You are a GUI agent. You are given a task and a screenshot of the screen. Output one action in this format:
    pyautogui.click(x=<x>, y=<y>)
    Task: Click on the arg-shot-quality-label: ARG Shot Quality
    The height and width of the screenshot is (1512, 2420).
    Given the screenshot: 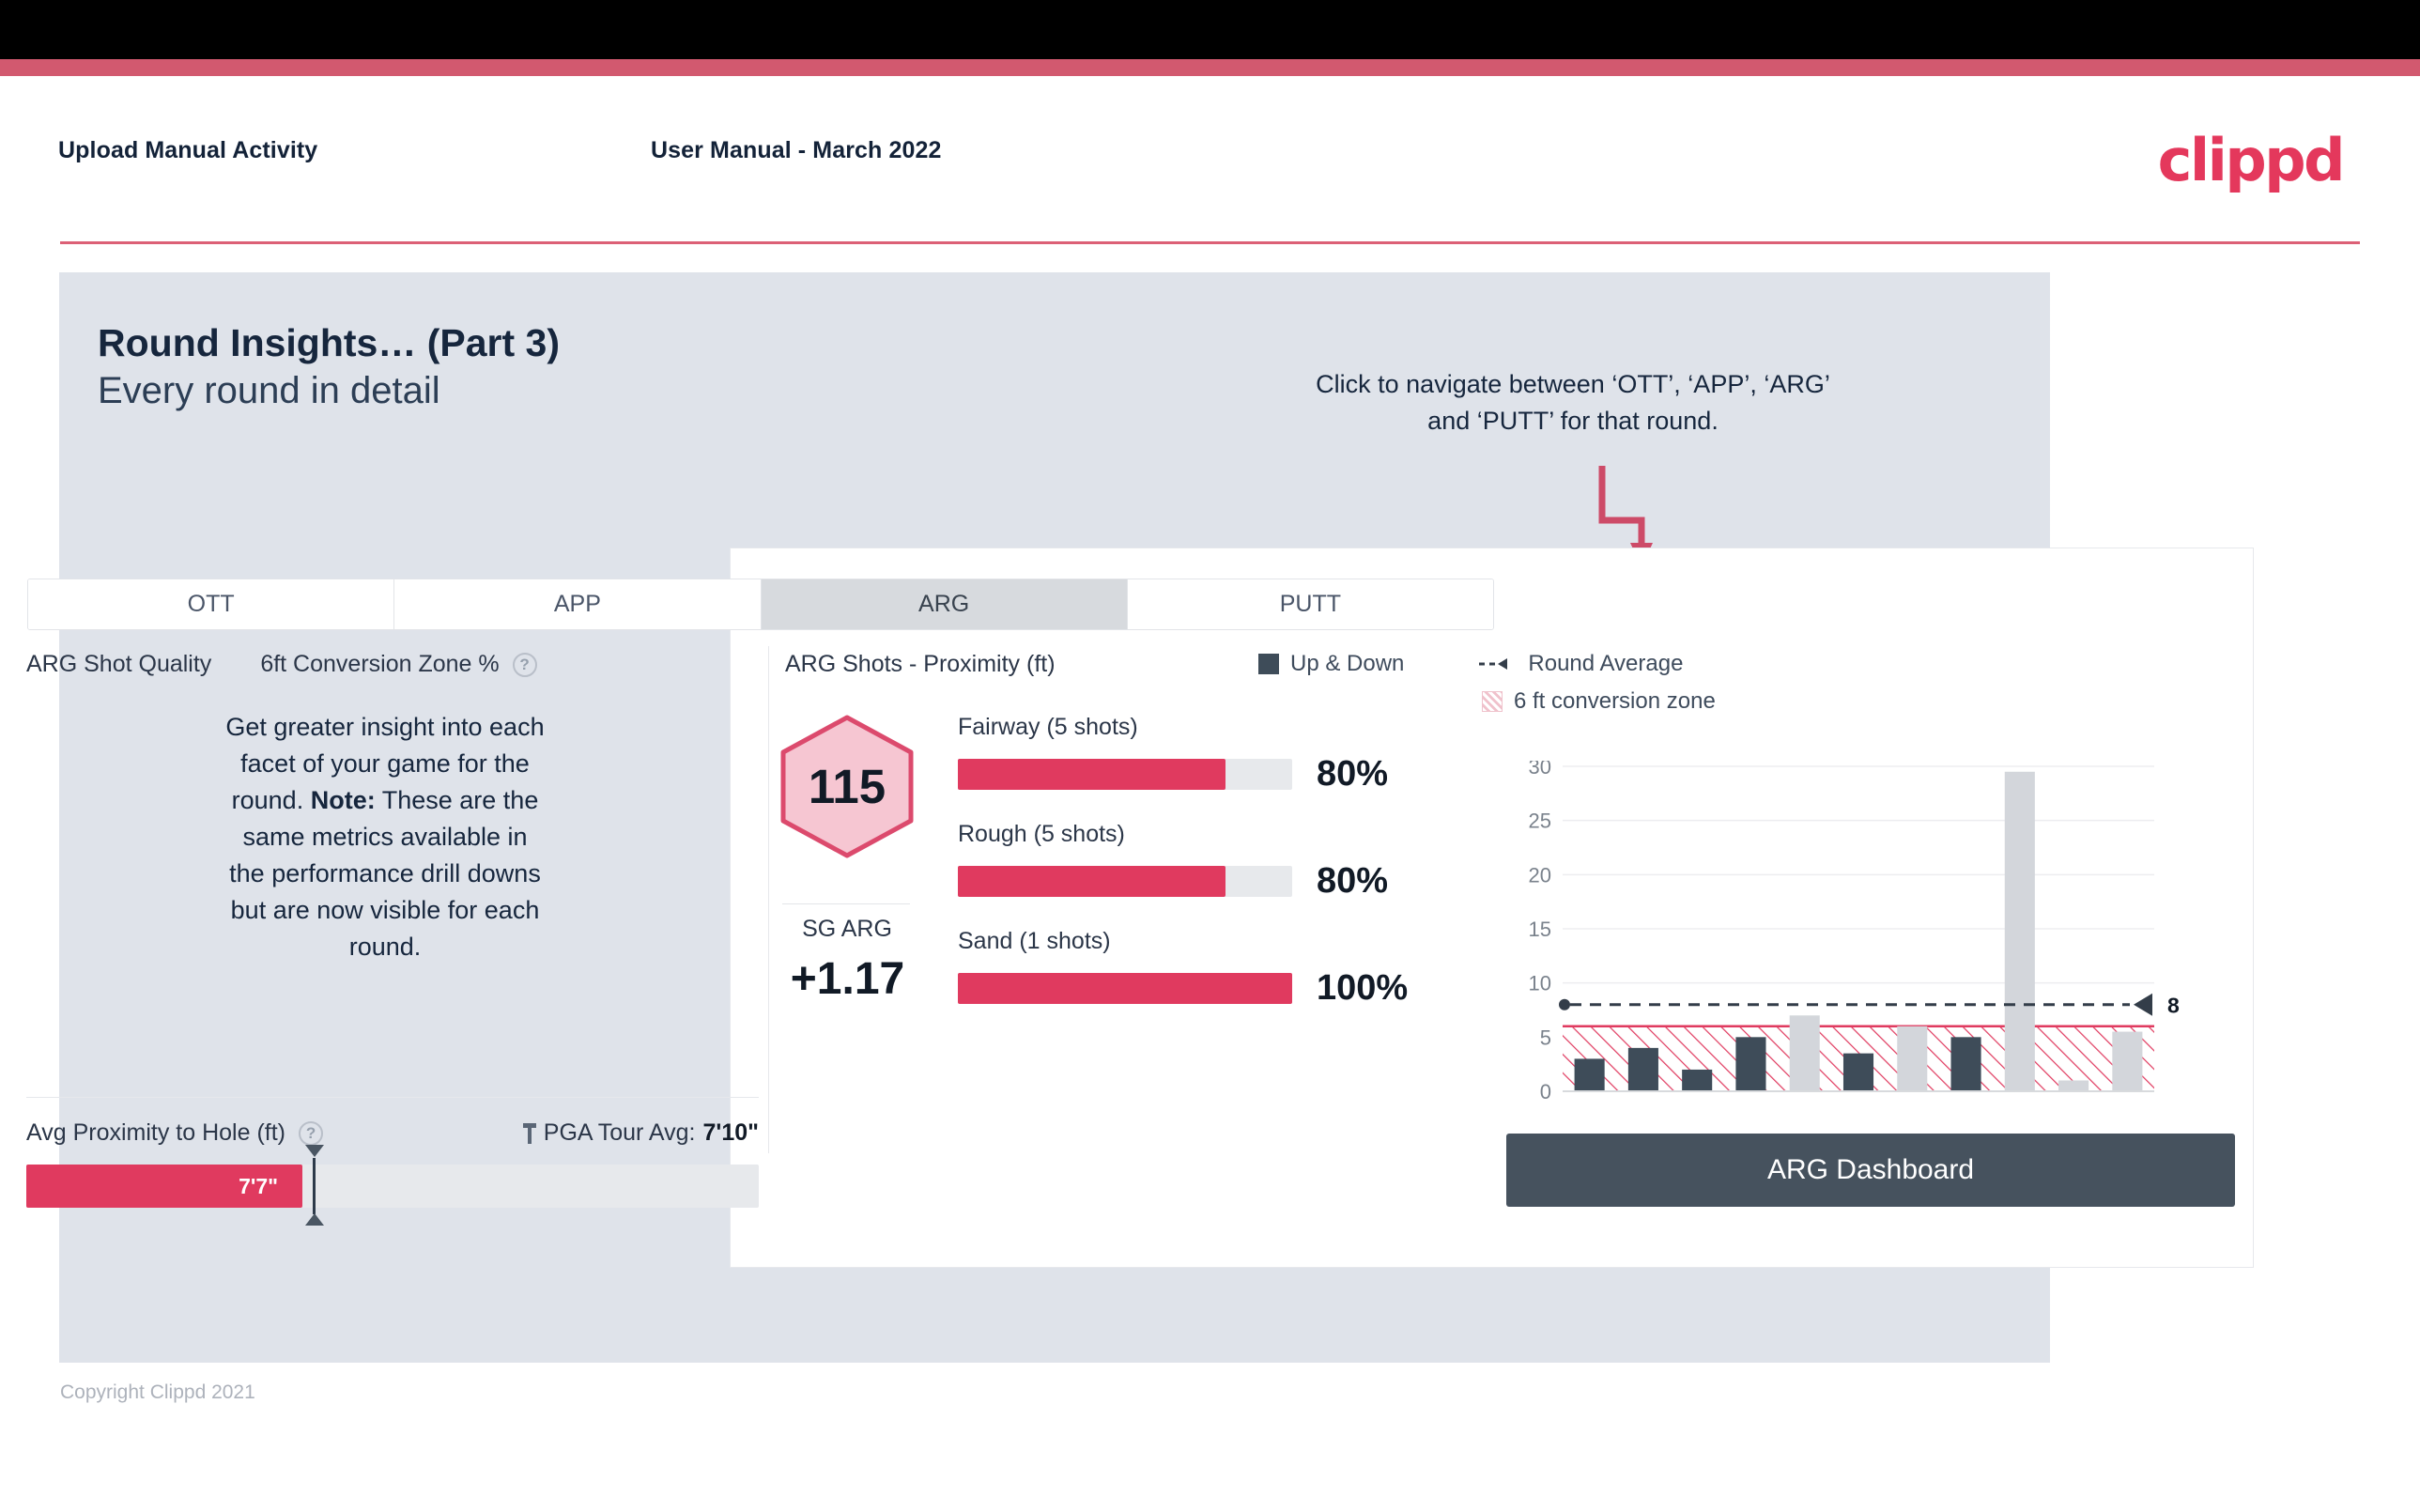 What is the action you would take?
    pyautogui.click(x=119, y=664)
    